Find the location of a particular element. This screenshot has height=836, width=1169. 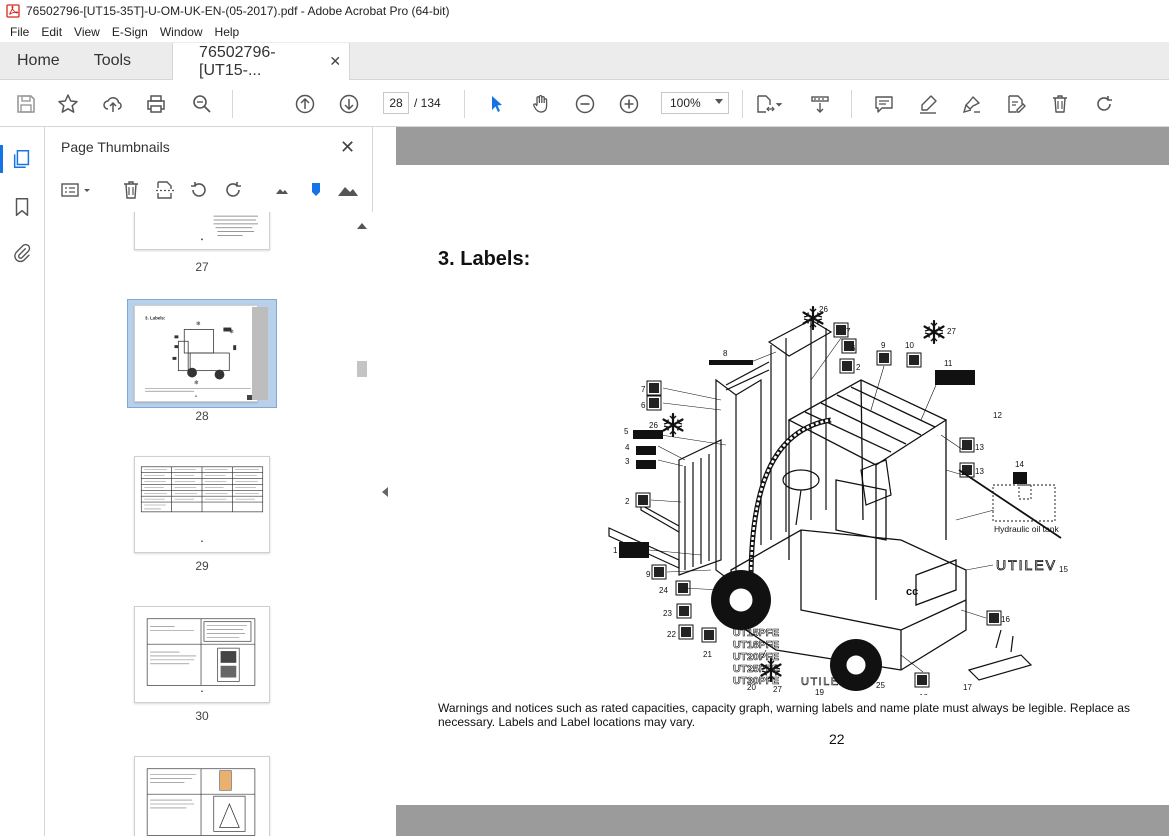

thumbnail-small-icon is located at coordinates (282, 190).